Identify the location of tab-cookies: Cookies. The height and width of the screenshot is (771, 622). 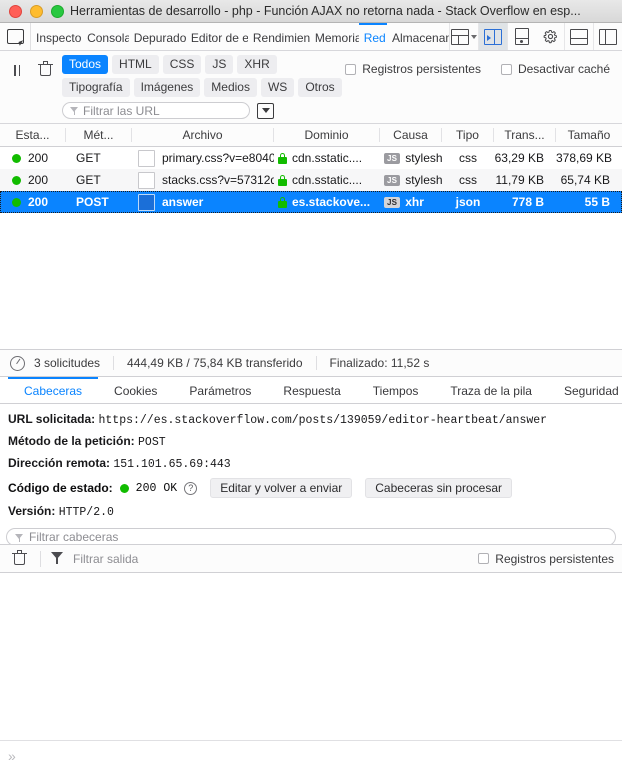
(135, 390).